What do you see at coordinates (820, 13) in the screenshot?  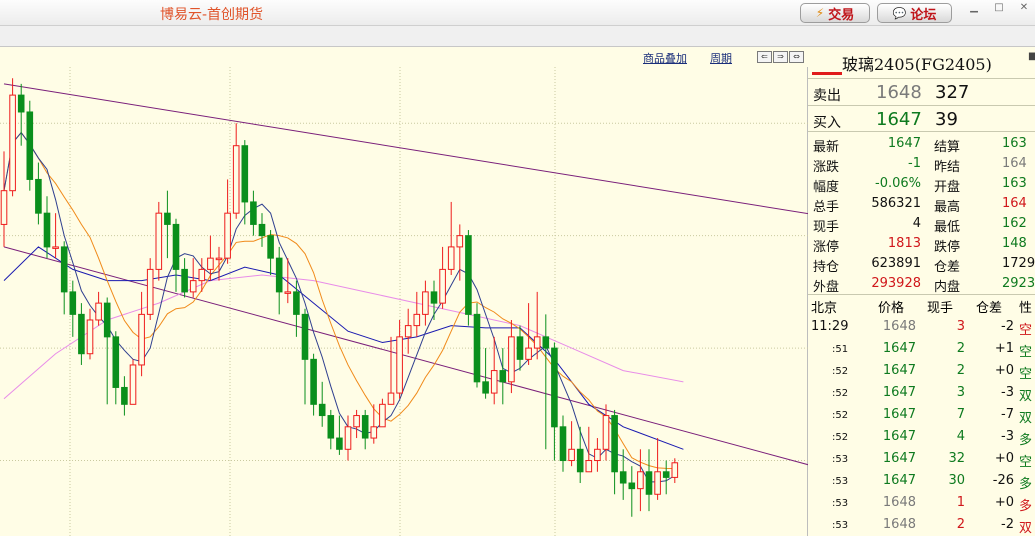 I see `lightning-icon: ⚡` at bounding box center [820, 13].